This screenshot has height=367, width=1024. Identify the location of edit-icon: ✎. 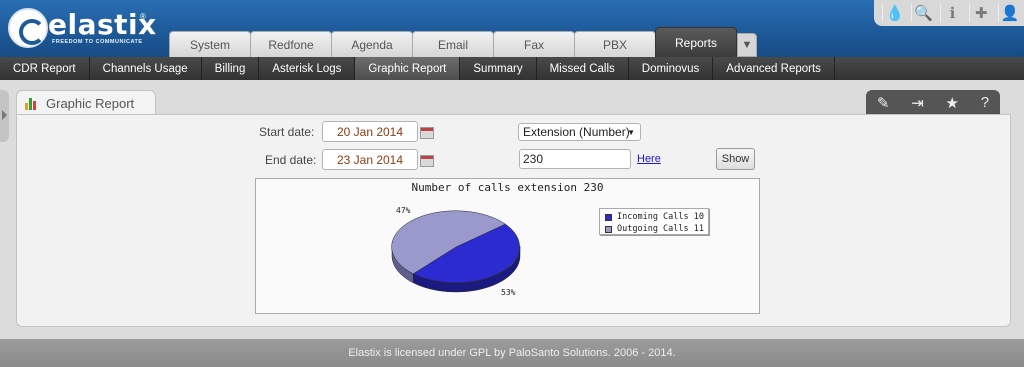
(883, 103).